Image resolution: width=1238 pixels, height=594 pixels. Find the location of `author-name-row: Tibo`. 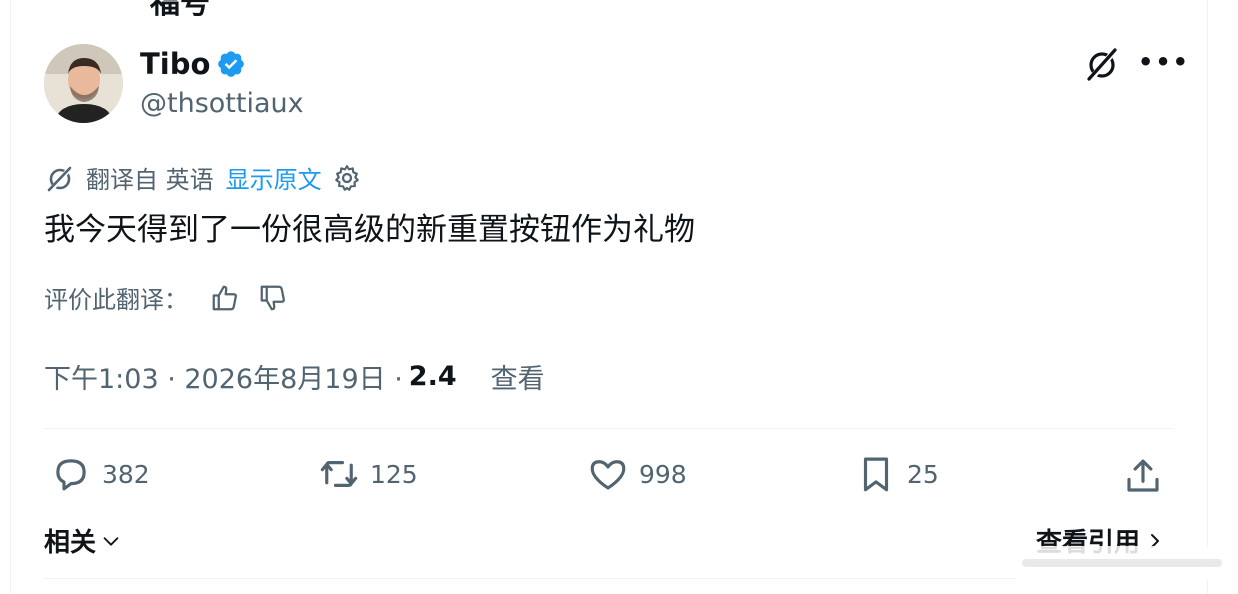

author-name-row: Tibo is located at coordinates (193, 64).